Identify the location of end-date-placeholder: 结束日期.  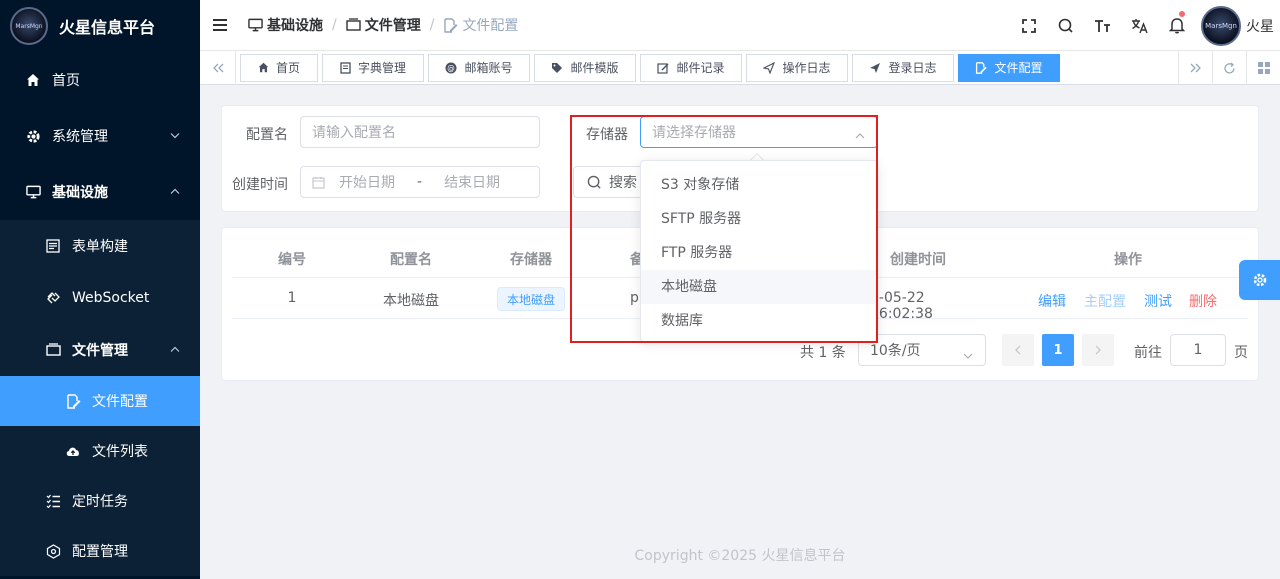
(472, 182).